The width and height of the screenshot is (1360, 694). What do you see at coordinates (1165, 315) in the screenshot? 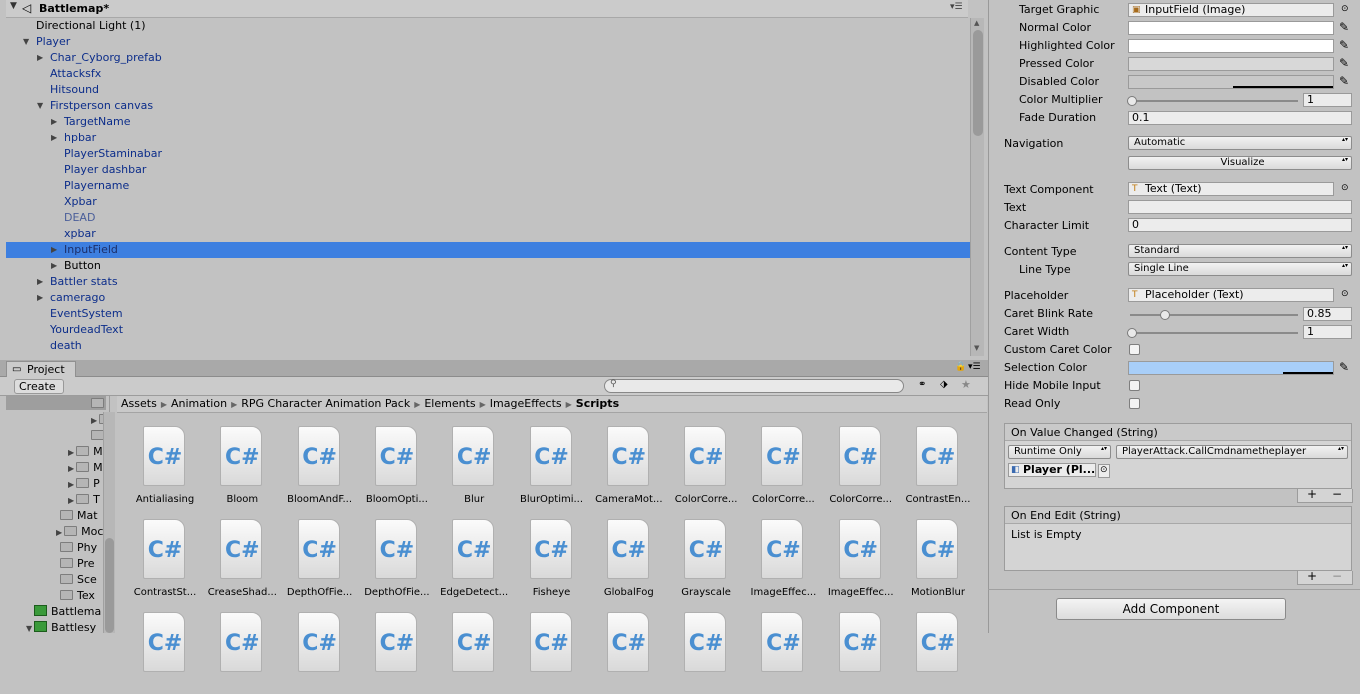
I see `caret-blink-knob` at bounding box center [1165, 315].